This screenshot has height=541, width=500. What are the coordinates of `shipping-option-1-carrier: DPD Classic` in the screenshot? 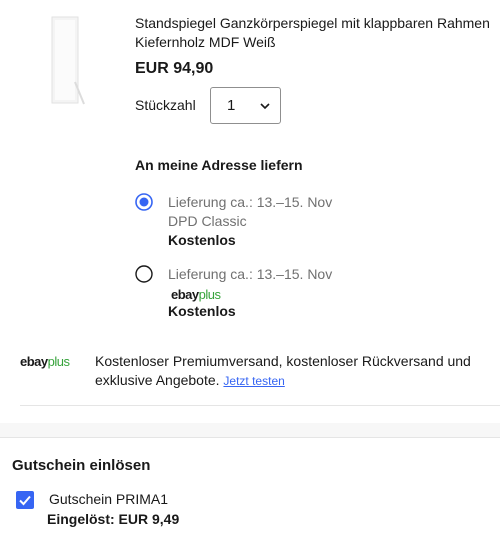 It's located at (207, 221).